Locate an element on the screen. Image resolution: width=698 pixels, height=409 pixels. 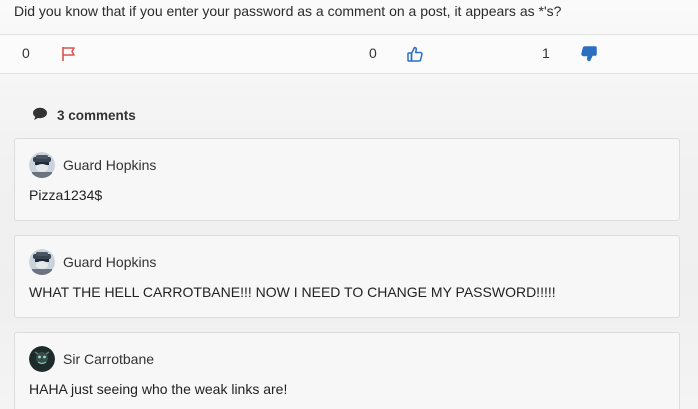
comments-count: 3 comments is located at coordinates (96, 115).